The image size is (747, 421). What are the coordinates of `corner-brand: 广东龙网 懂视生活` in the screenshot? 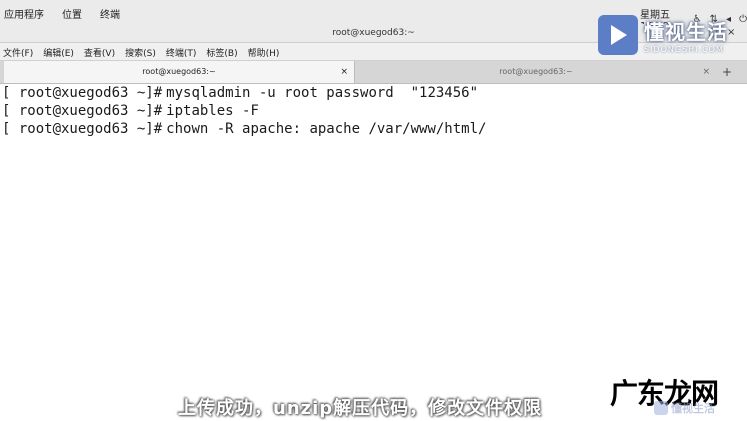 It's located at (664, 393).